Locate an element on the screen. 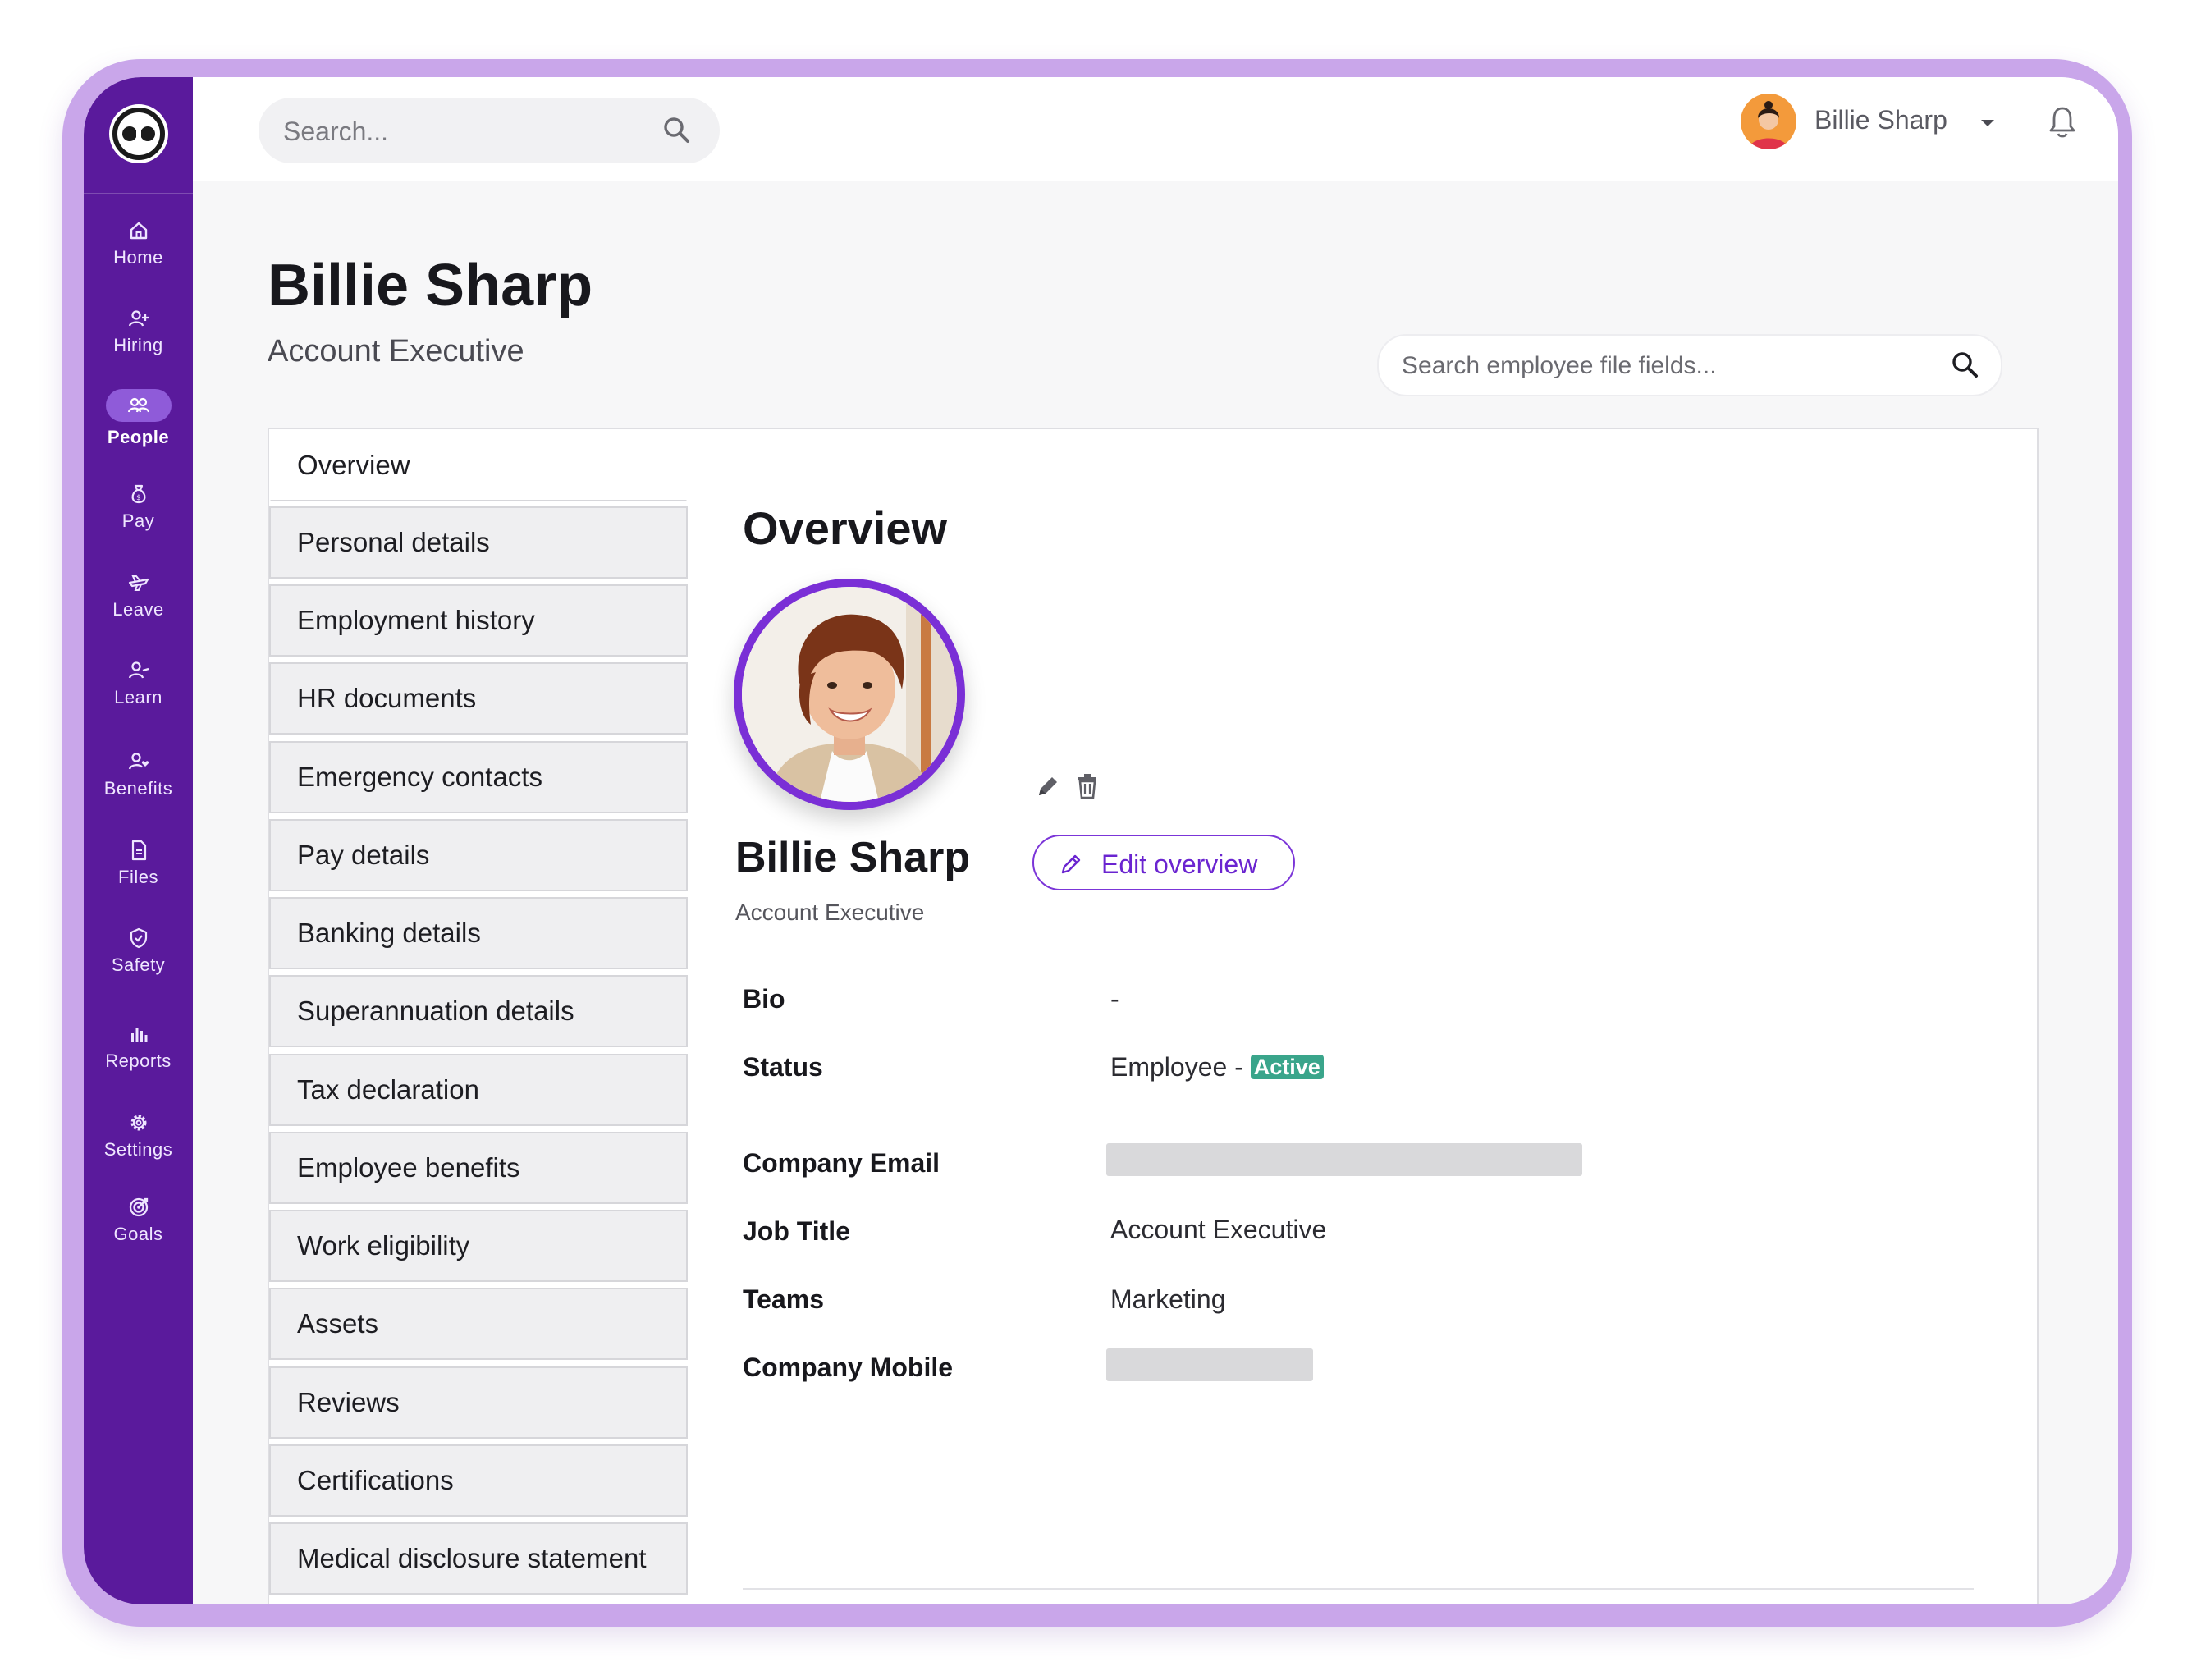  bar-chart-icon is located at coordinates (139, 1035).